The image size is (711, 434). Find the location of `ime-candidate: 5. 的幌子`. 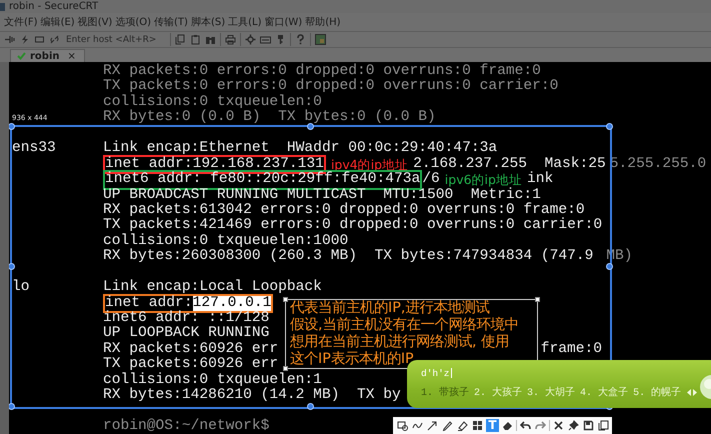

ime-candidate: 5. 的幌子 is located at coordinates (657, 392).